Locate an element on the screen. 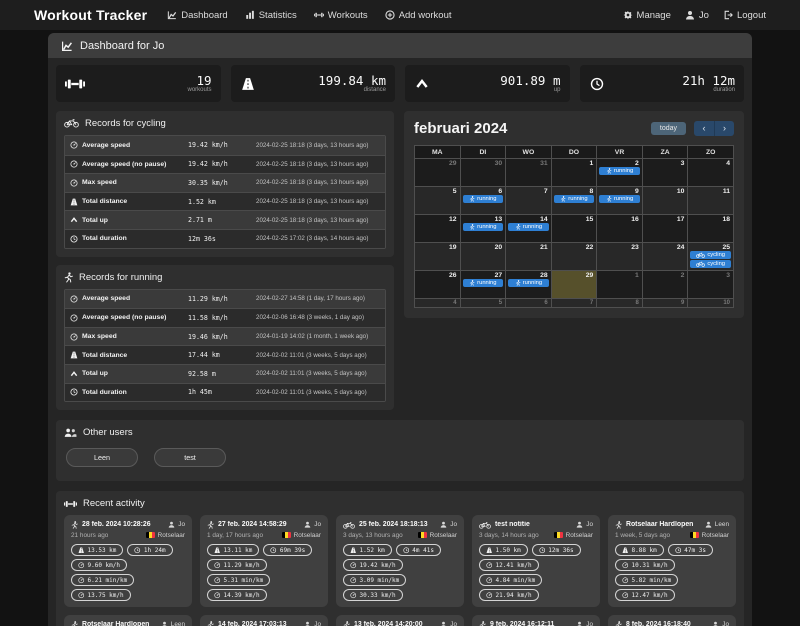 The width and height of the screenshot is (800, 626). calendar-day-cell: 21 is located at coordinates (528, 256).